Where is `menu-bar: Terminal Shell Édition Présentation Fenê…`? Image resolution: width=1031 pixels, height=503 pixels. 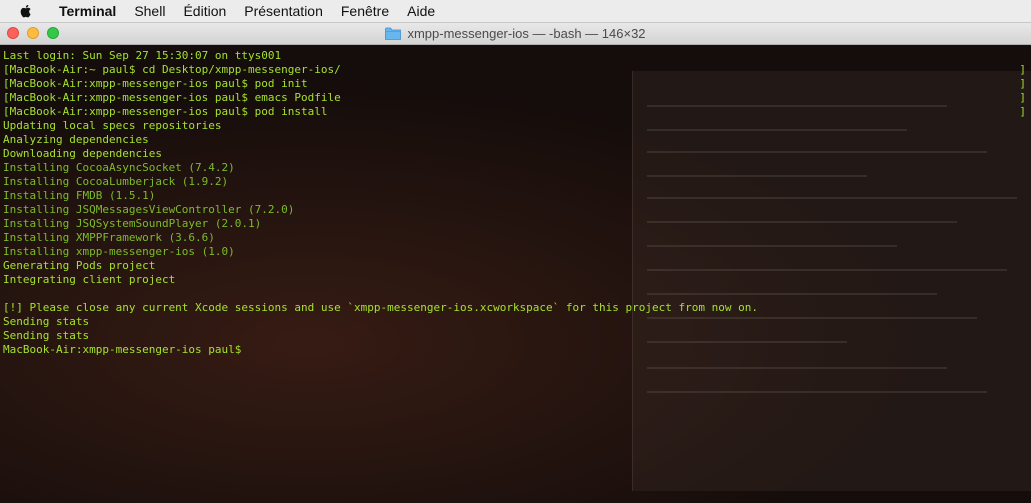 menu-bar: Terminal Shell Édition Présentation Fenê… is located at coordinates (515, 11).